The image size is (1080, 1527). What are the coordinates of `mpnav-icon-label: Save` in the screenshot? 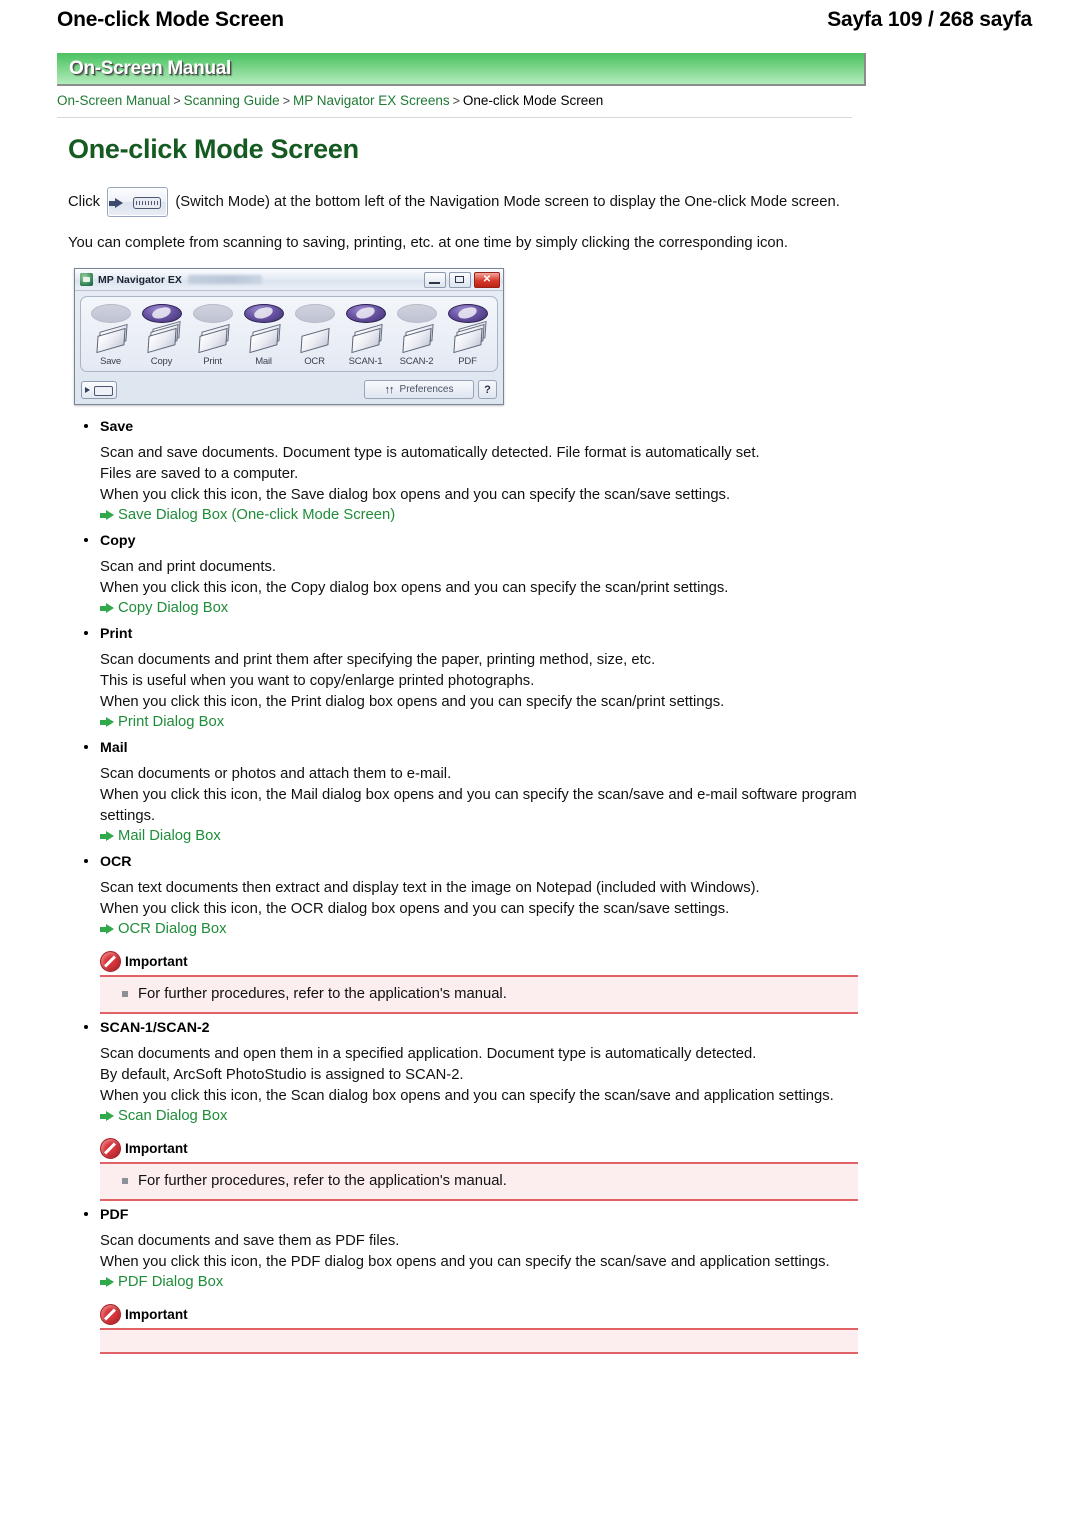 It's located at (110, 361).